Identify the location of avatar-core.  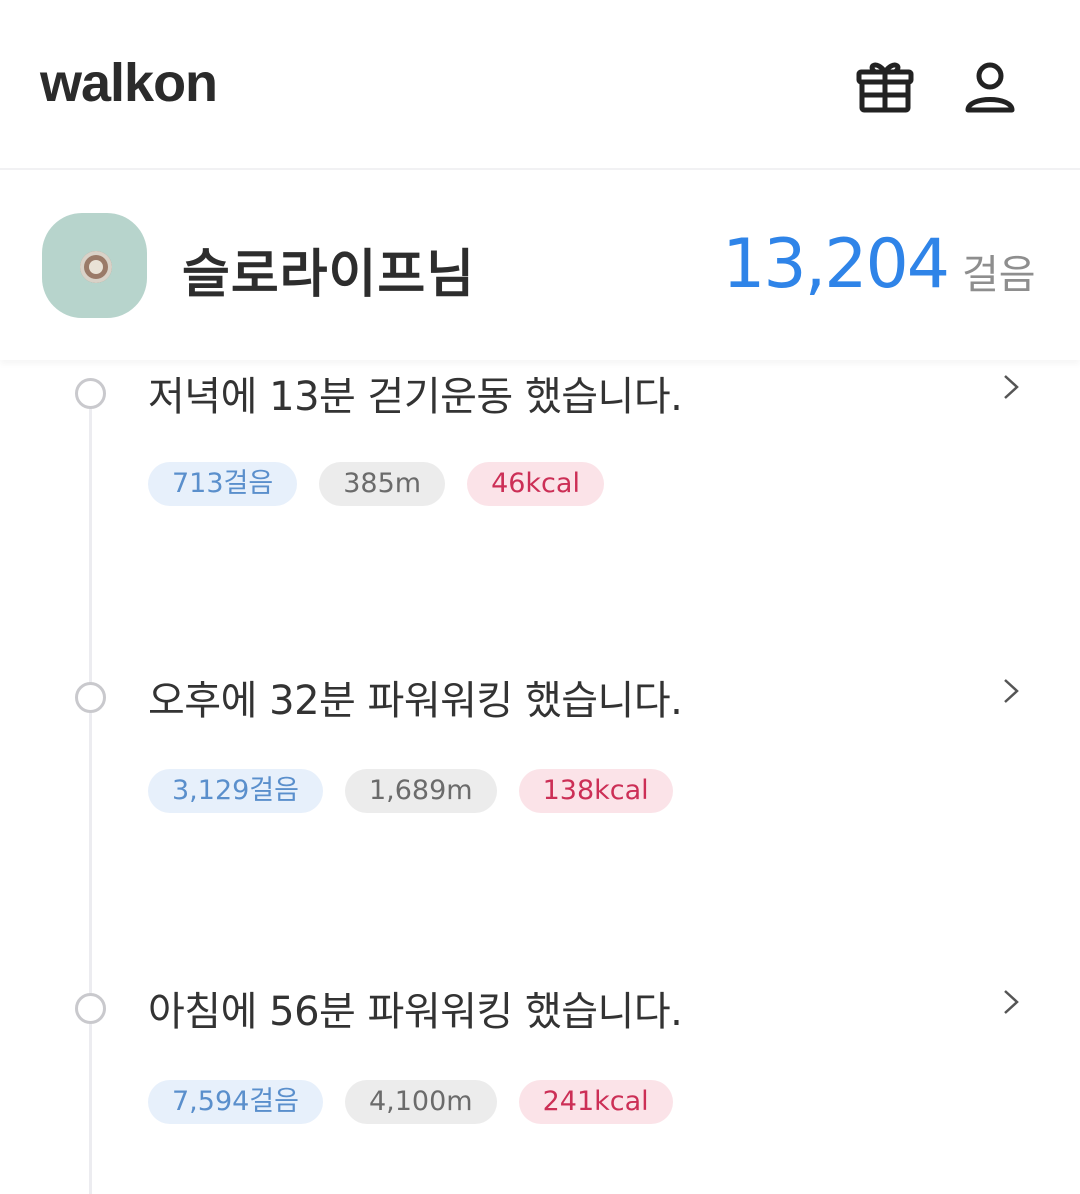
(96, 267).